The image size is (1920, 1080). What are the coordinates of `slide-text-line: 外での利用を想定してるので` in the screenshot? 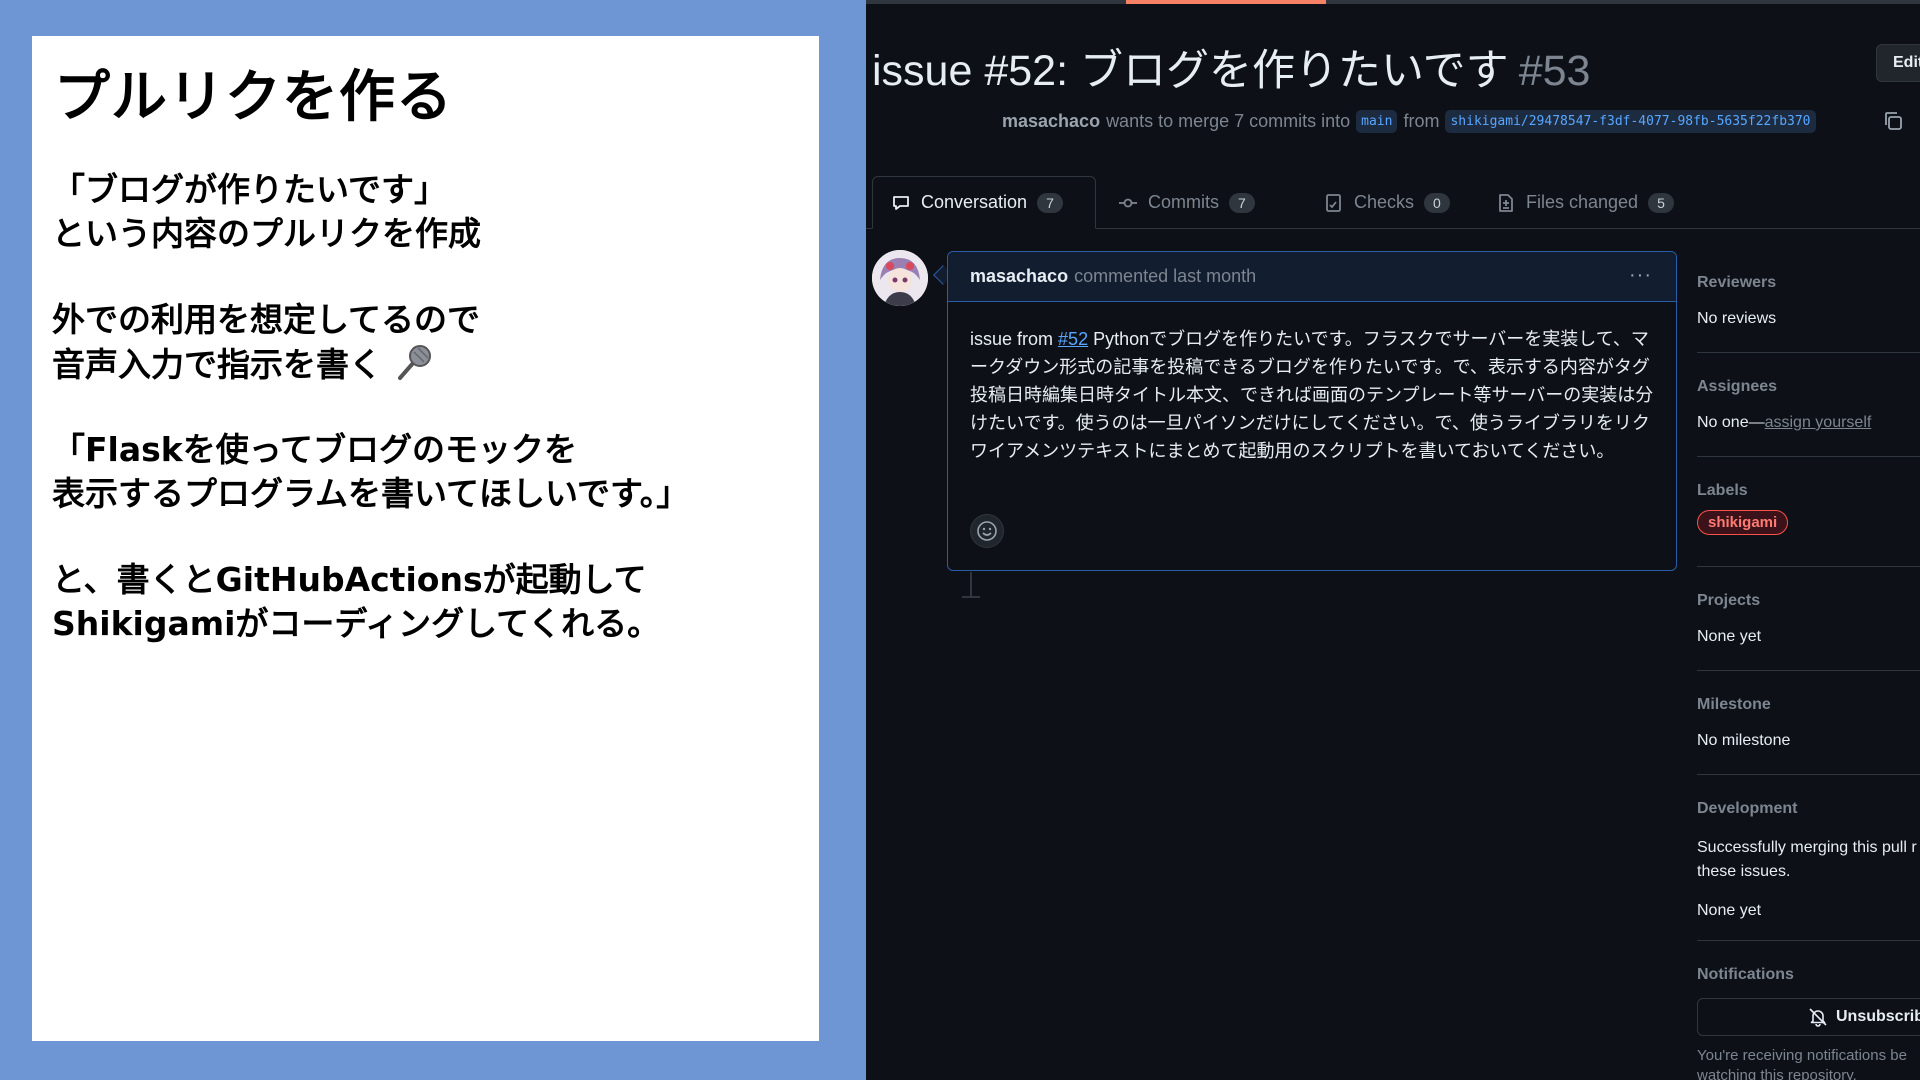 It's located at (266, 319).